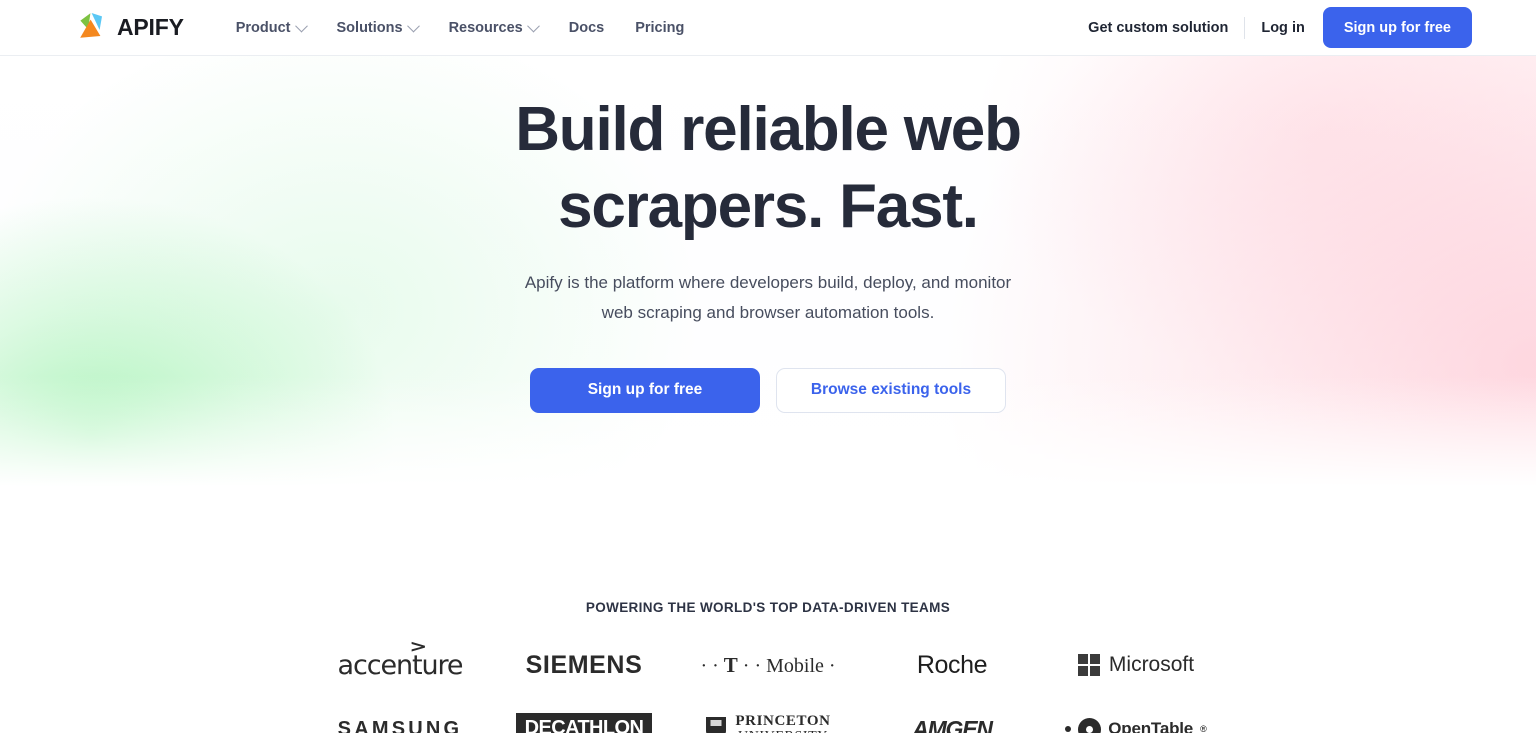 This screenshot has width=1536, height=733. What do you see at coordinates (1166, 28) in the screenshot?
I see `get-custom-solution-link: Get custom solution` at bounding box center [1166, 28].